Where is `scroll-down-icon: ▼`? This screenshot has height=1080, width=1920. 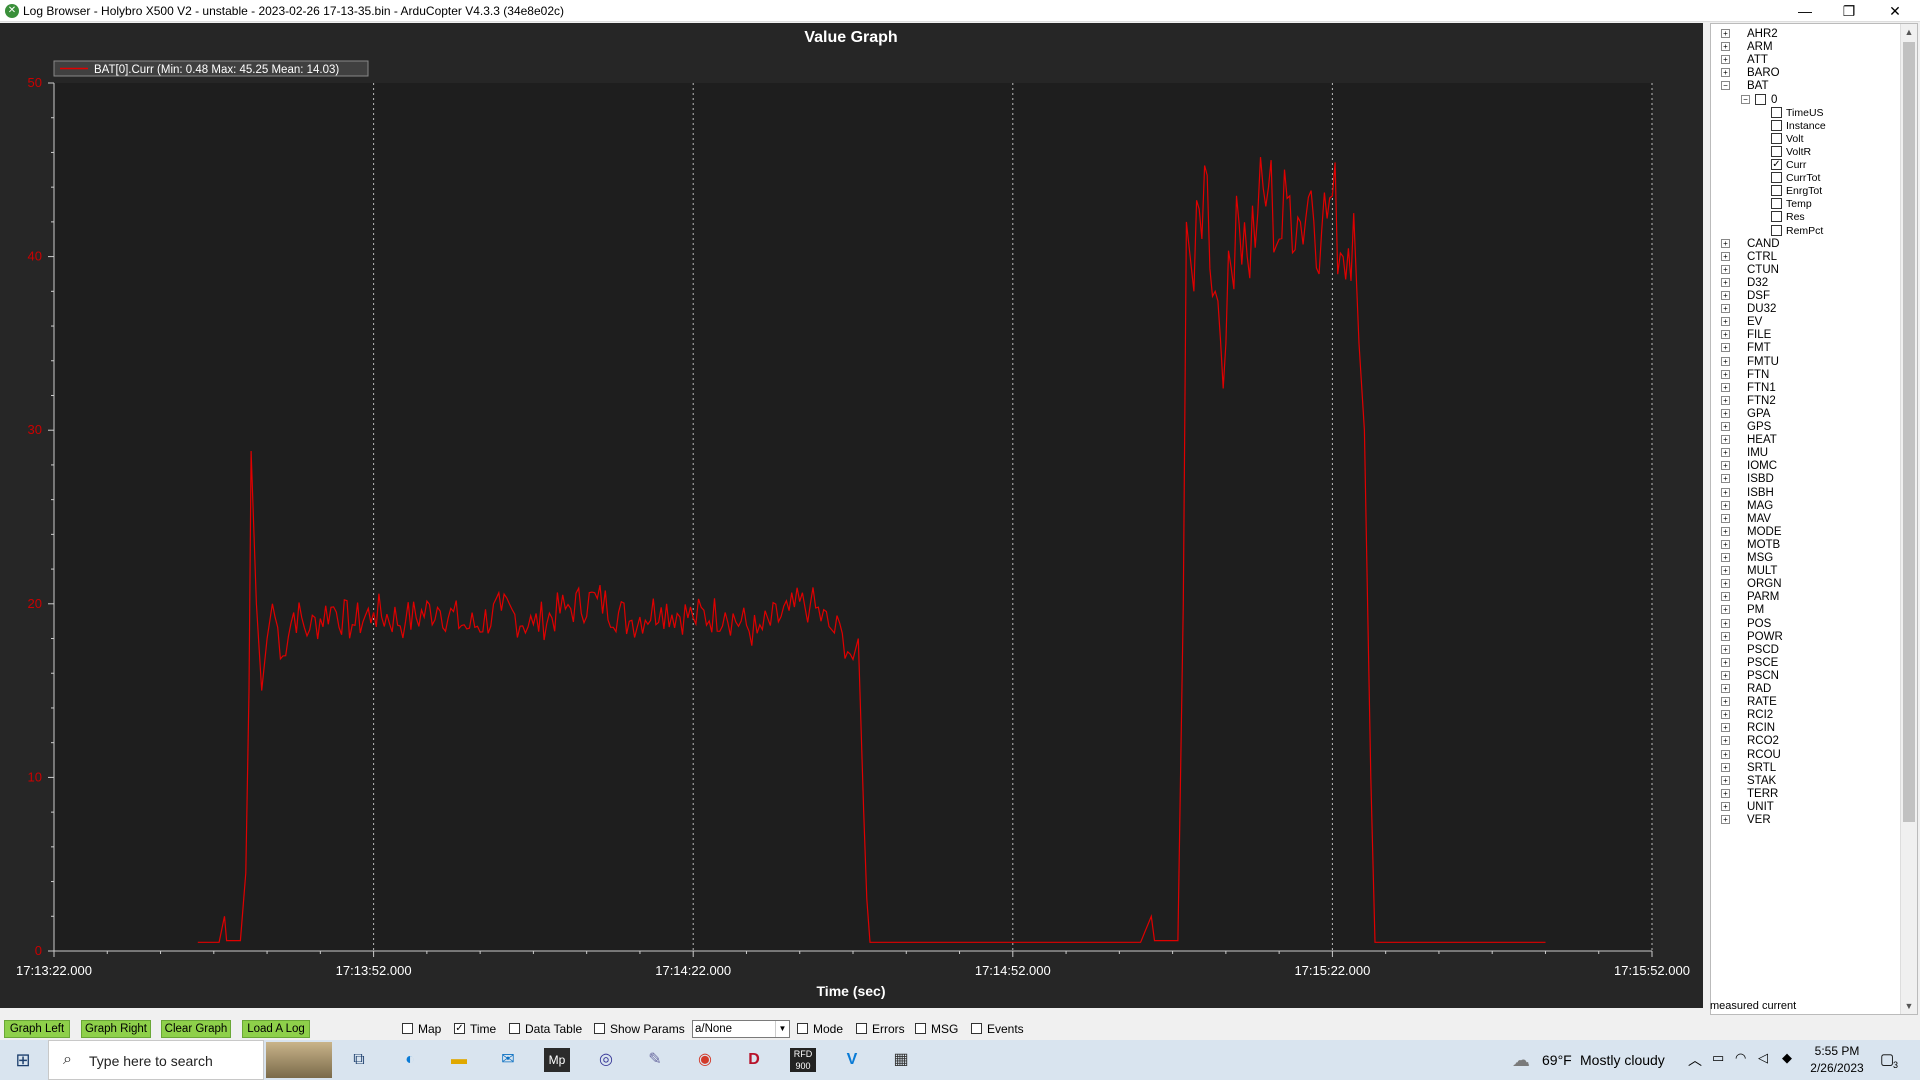 scroll-down-icon: ▼ is located at coordinates (1909, 1006).